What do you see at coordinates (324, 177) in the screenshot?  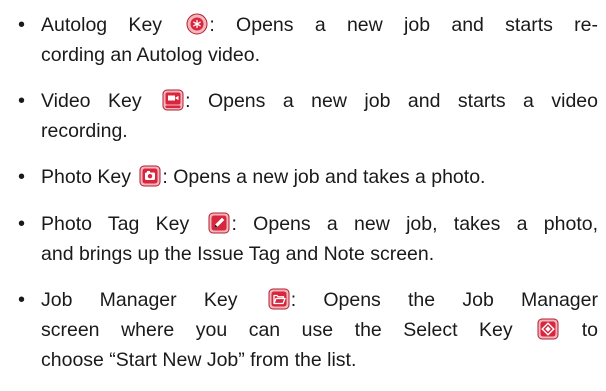 I see `description-text: : Opens a new job and takes a photo.` at bounding box center [324, 177].